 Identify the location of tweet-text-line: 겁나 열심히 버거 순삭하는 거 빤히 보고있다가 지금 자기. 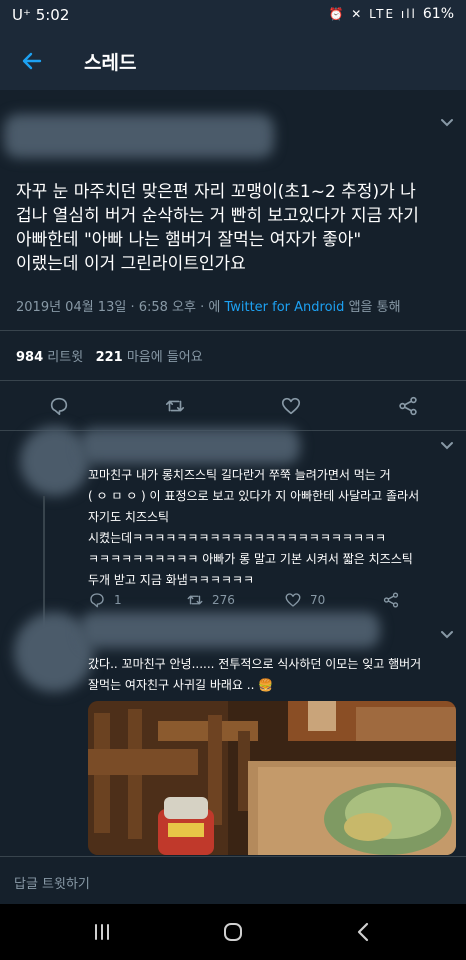
(217, 216).